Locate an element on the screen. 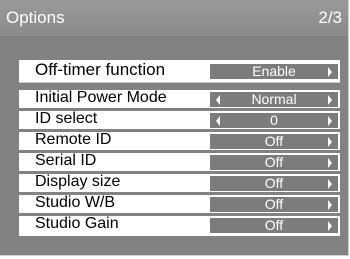 This screenshot has width=350, height=259. row-divider is located at coordinates (179, 82).